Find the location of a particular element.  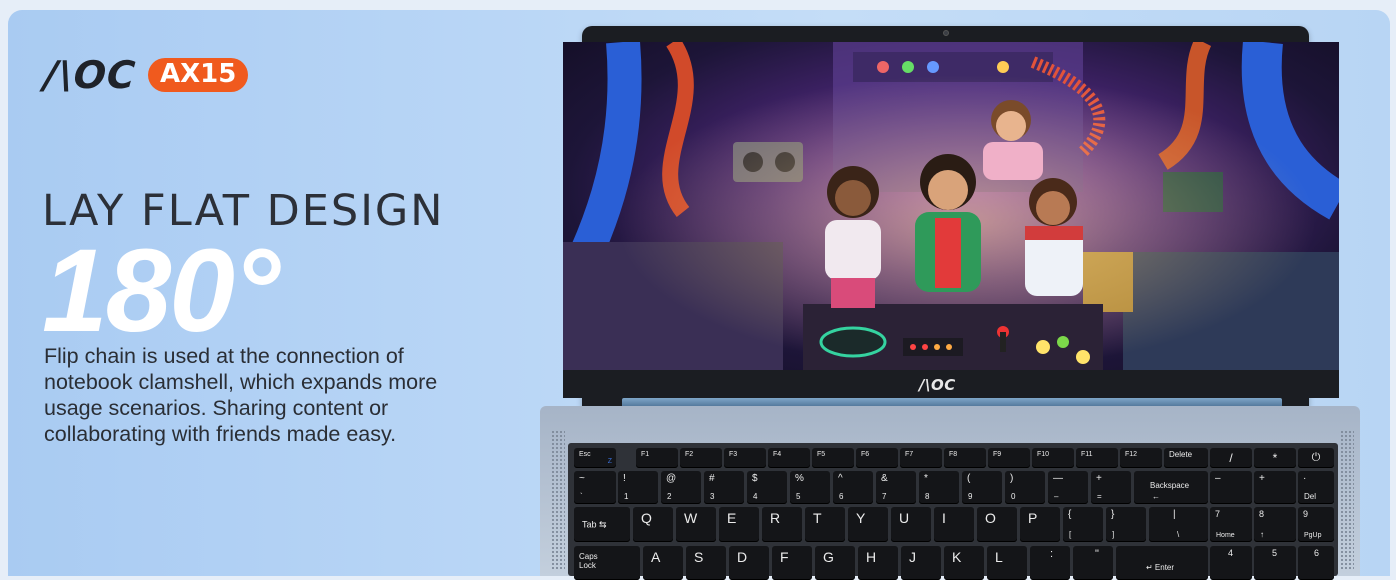

key-r: R is located at coordinates (782, 524).